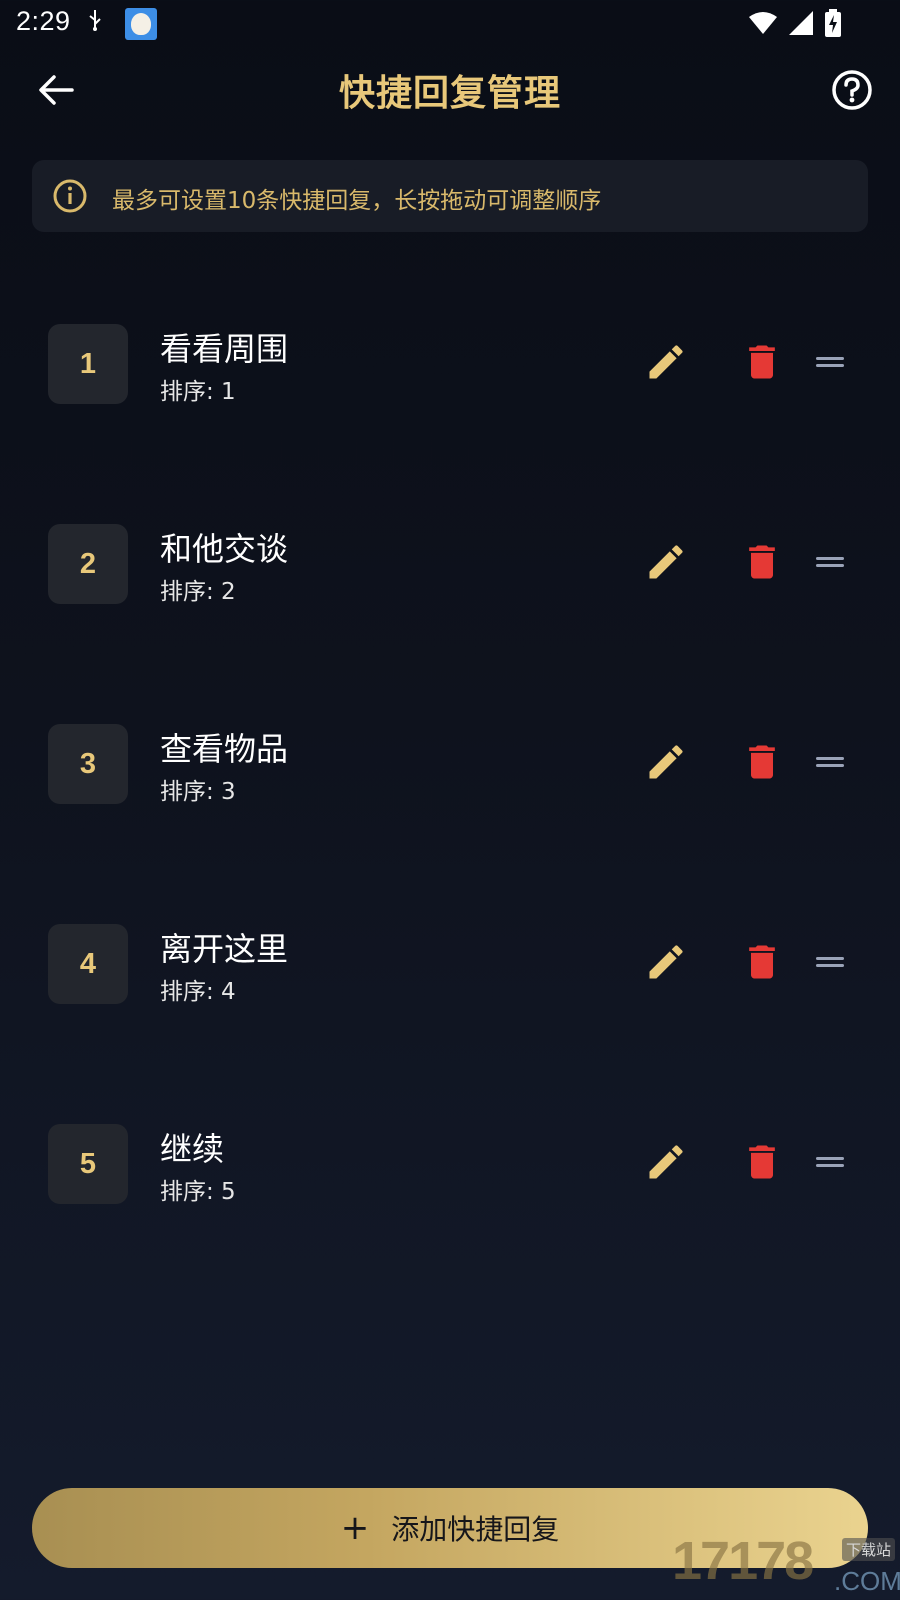 The width and height of the screenshot is (900, 1600). Describe the element at coordinates (198, 392) in the screenshot. I see `reply-order: 排序: 1` at that location.